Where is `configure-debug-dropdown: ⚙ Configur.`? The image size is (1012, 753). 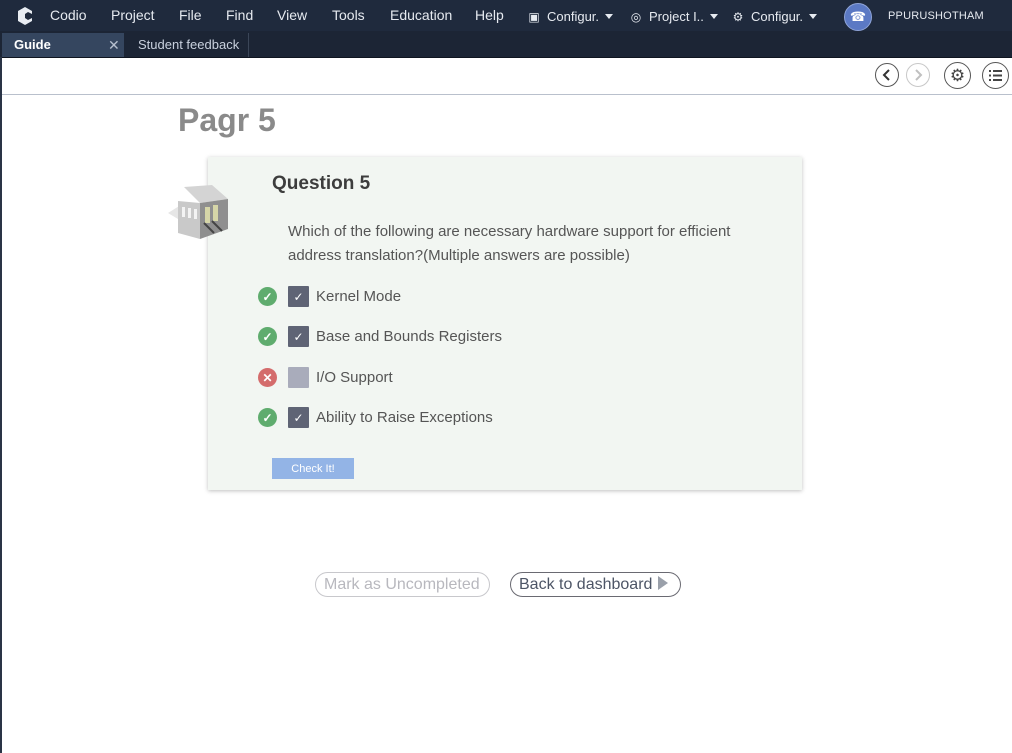 configure-debug-dropdown: ⚙ Configur. is located at coordinates (774, 15).